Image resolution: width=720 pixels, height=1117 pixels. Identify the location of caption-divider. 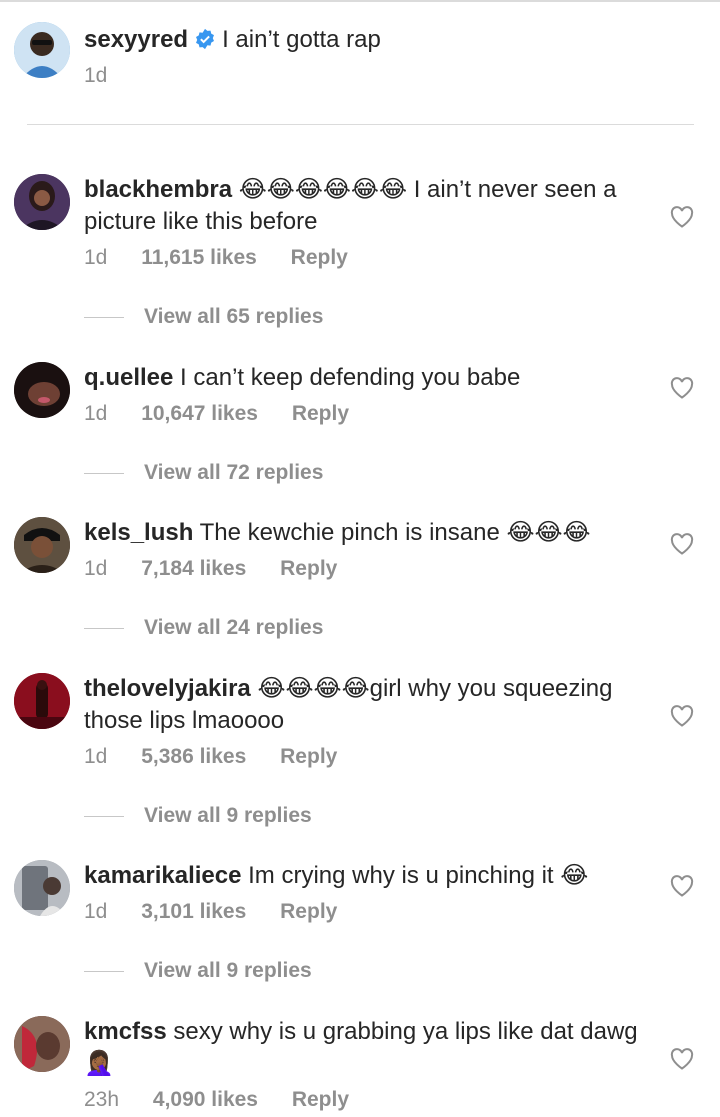
(360, 124).